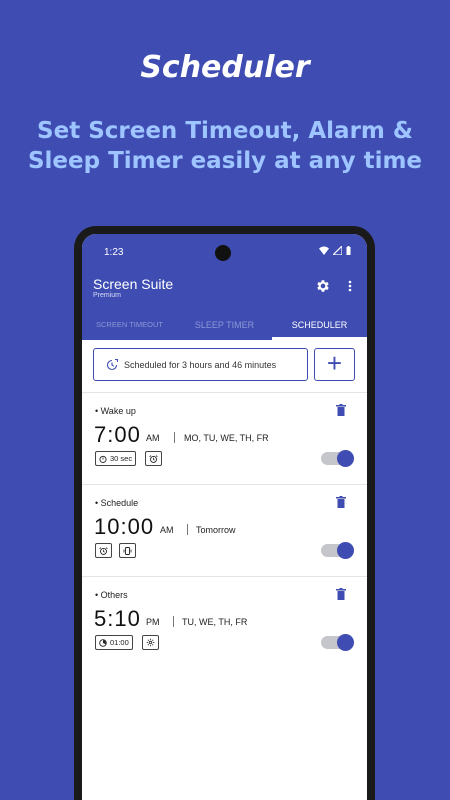 This screenshot has height=800, width=450. I want to click on alarm-item-others: • Others 5:10 PM TU, WE, TH, FR 01:00, so click(224, 622).